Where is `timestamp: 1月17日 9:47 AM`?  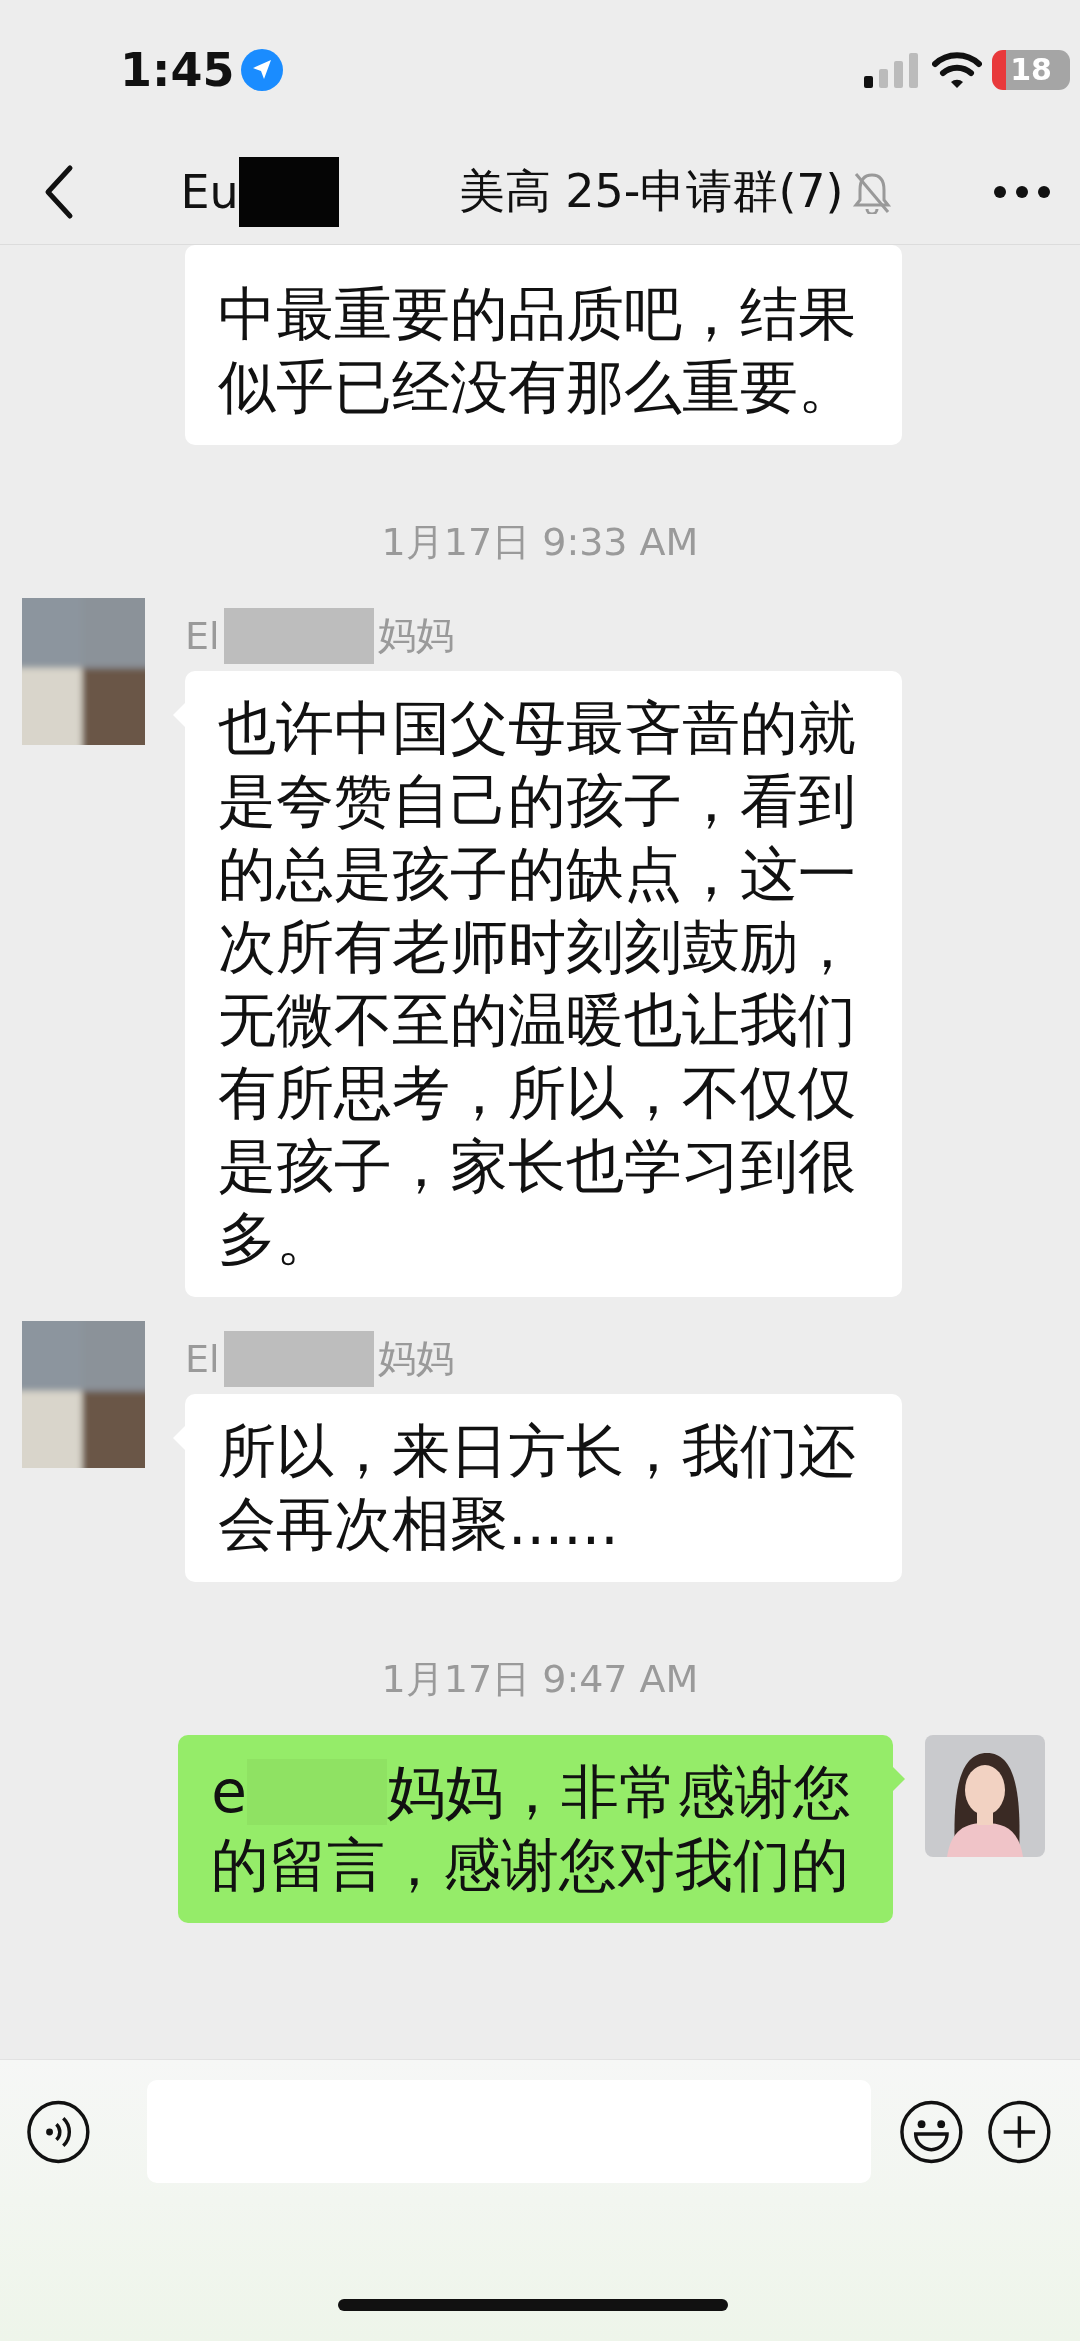 timestamp: 1月17日 9:47 AM is located at coordinates (540, 1679).